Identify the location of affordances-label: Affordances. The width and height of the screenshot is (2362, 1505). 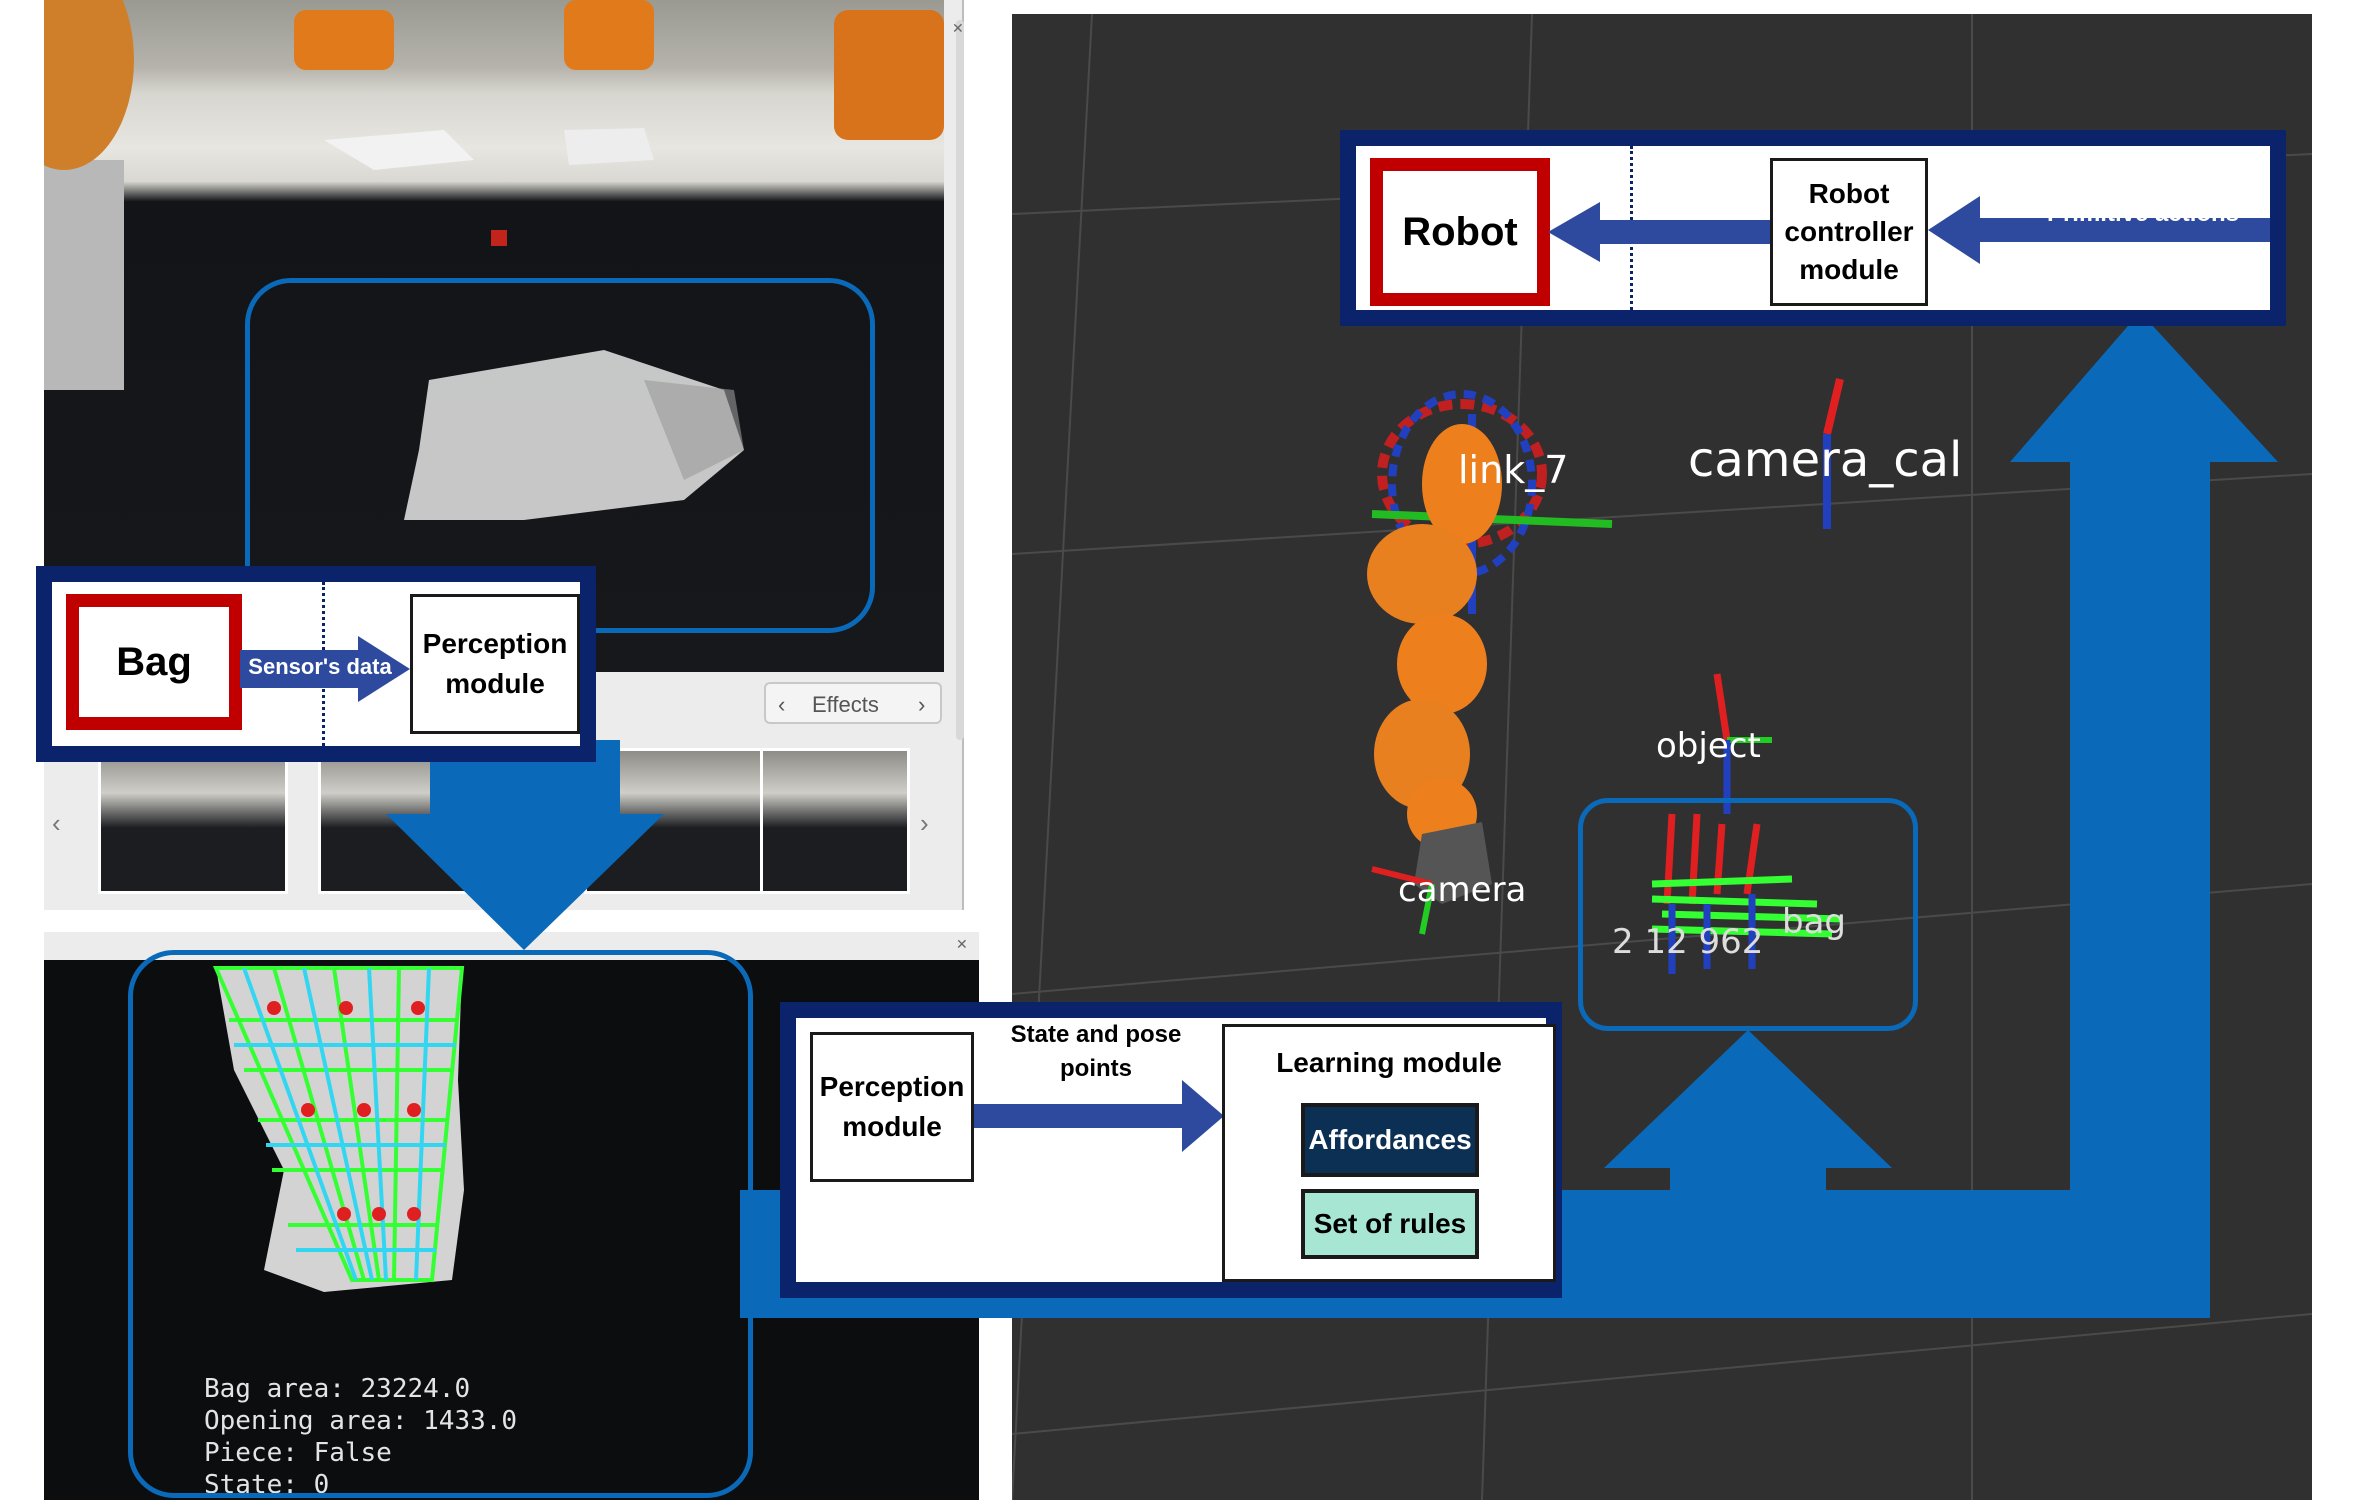
(1390, 1140).